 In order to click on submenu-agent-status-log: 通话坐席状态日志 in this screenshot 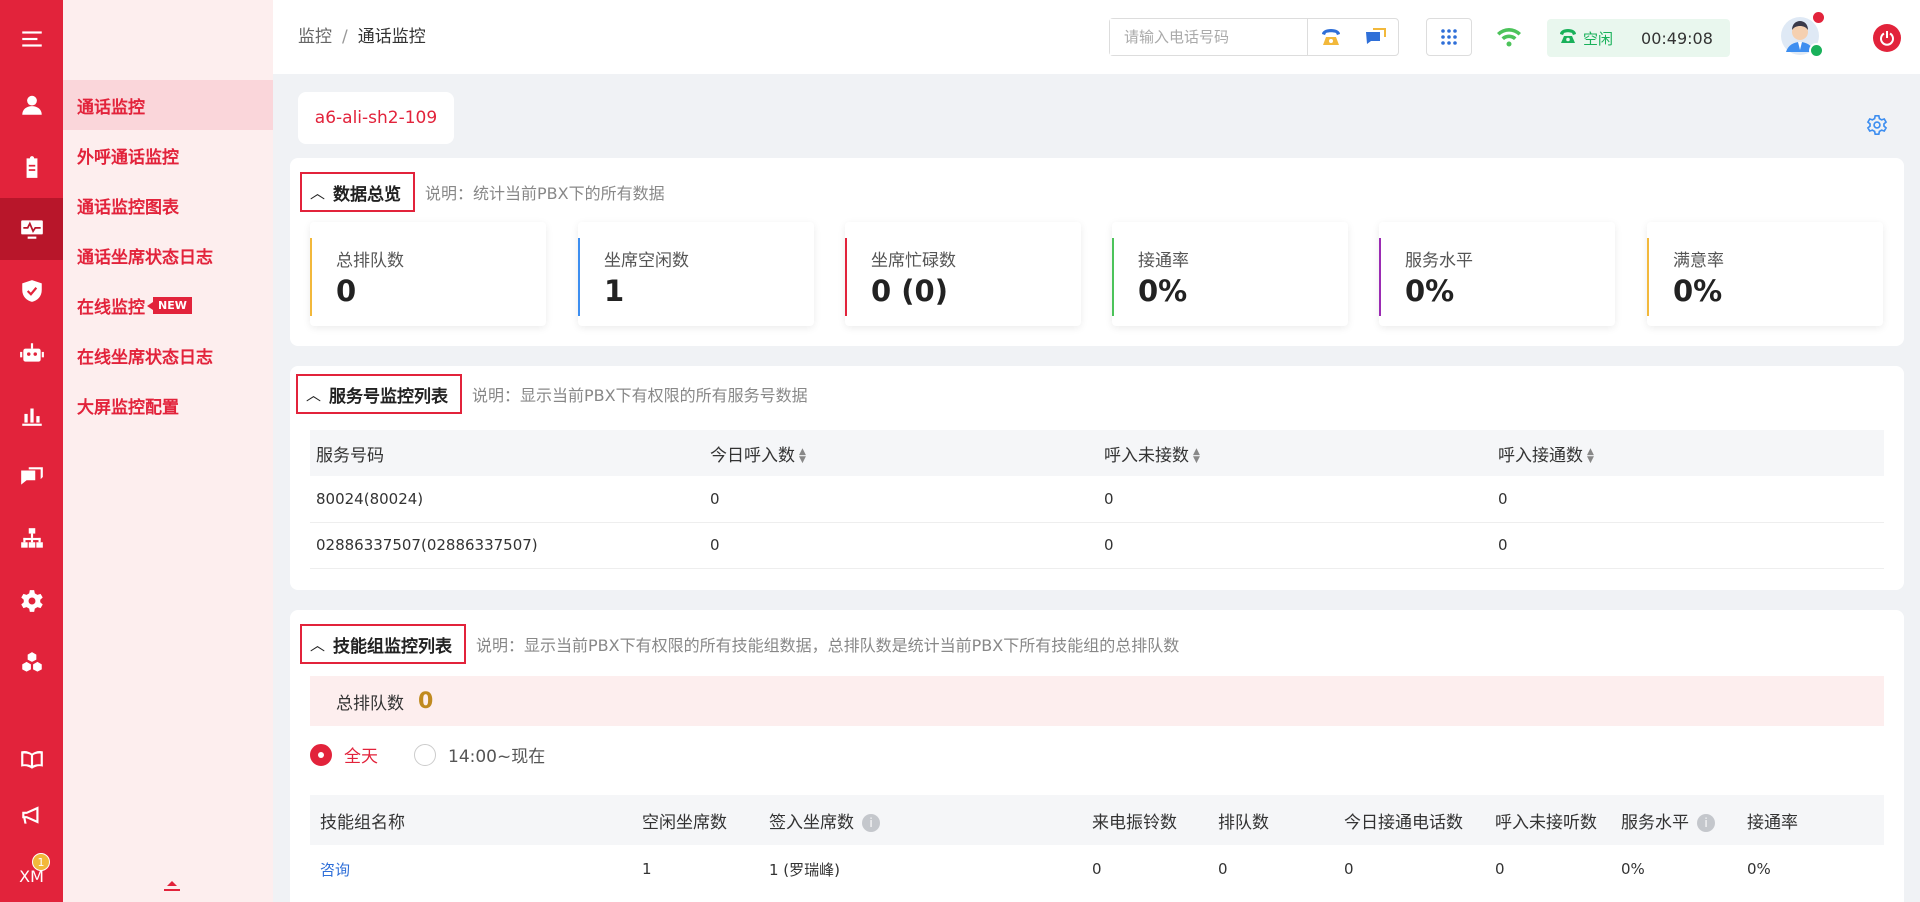, I will do `click(168, 255)`.